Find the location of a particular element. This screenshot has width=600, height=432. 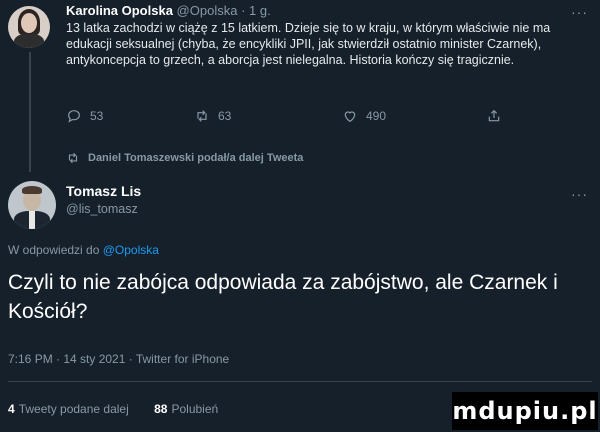

avatar-tomasz-lis is located at coordinates (32, 205).